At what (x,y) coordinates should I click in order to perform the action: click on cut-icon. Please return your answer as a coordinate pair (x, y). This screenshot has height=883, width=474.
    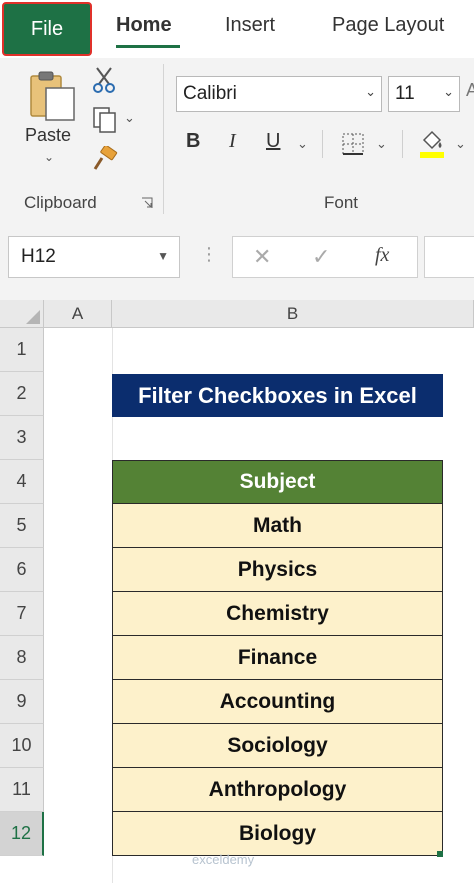
    Looking at the image, I should click on (104, 80).